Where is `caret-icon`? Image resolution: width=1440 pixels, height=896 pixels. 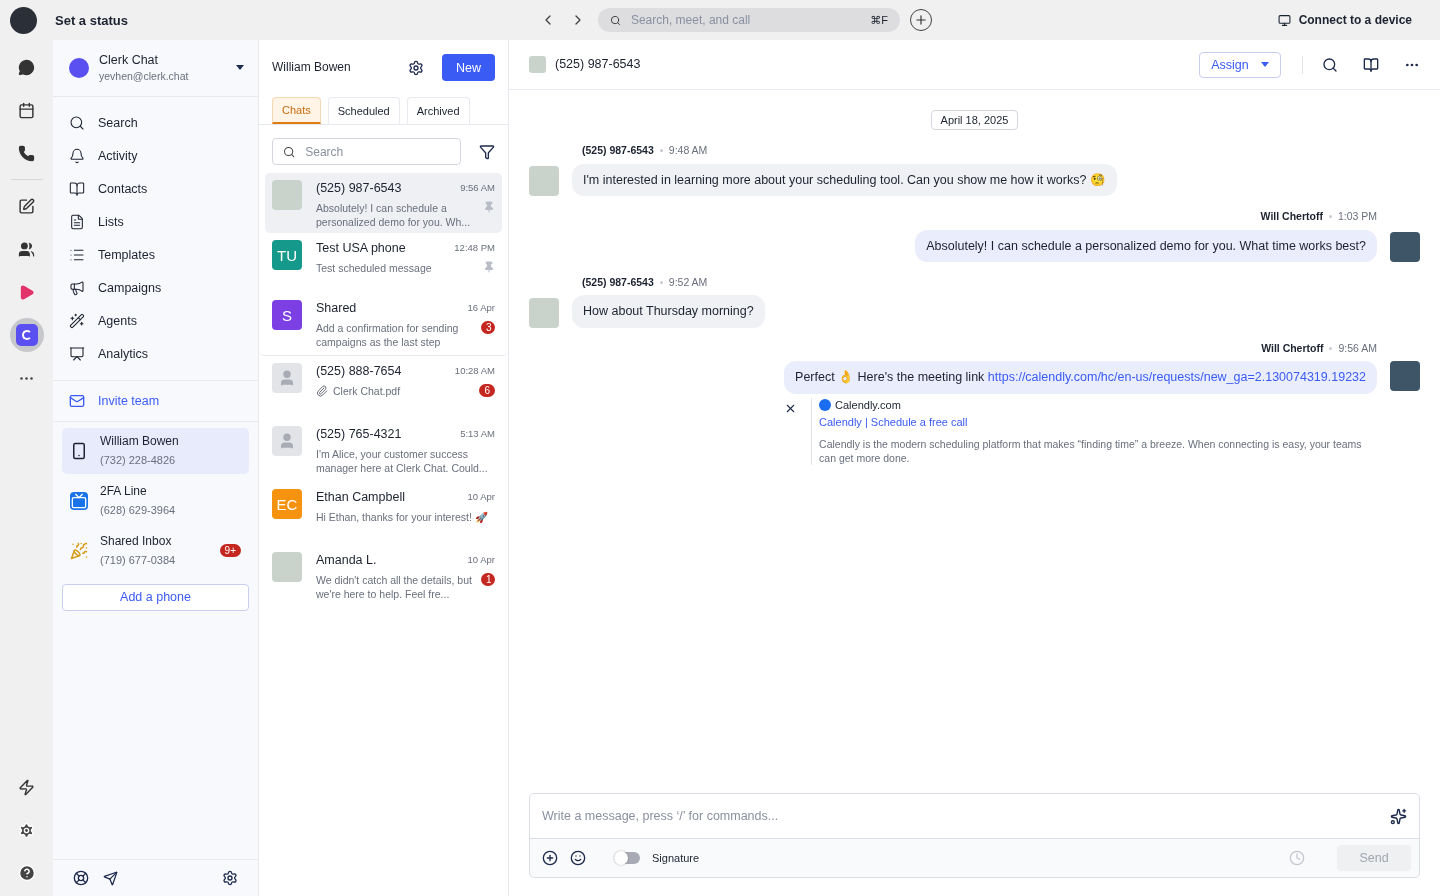 caret-icon is located at coordinates (1264, 64).